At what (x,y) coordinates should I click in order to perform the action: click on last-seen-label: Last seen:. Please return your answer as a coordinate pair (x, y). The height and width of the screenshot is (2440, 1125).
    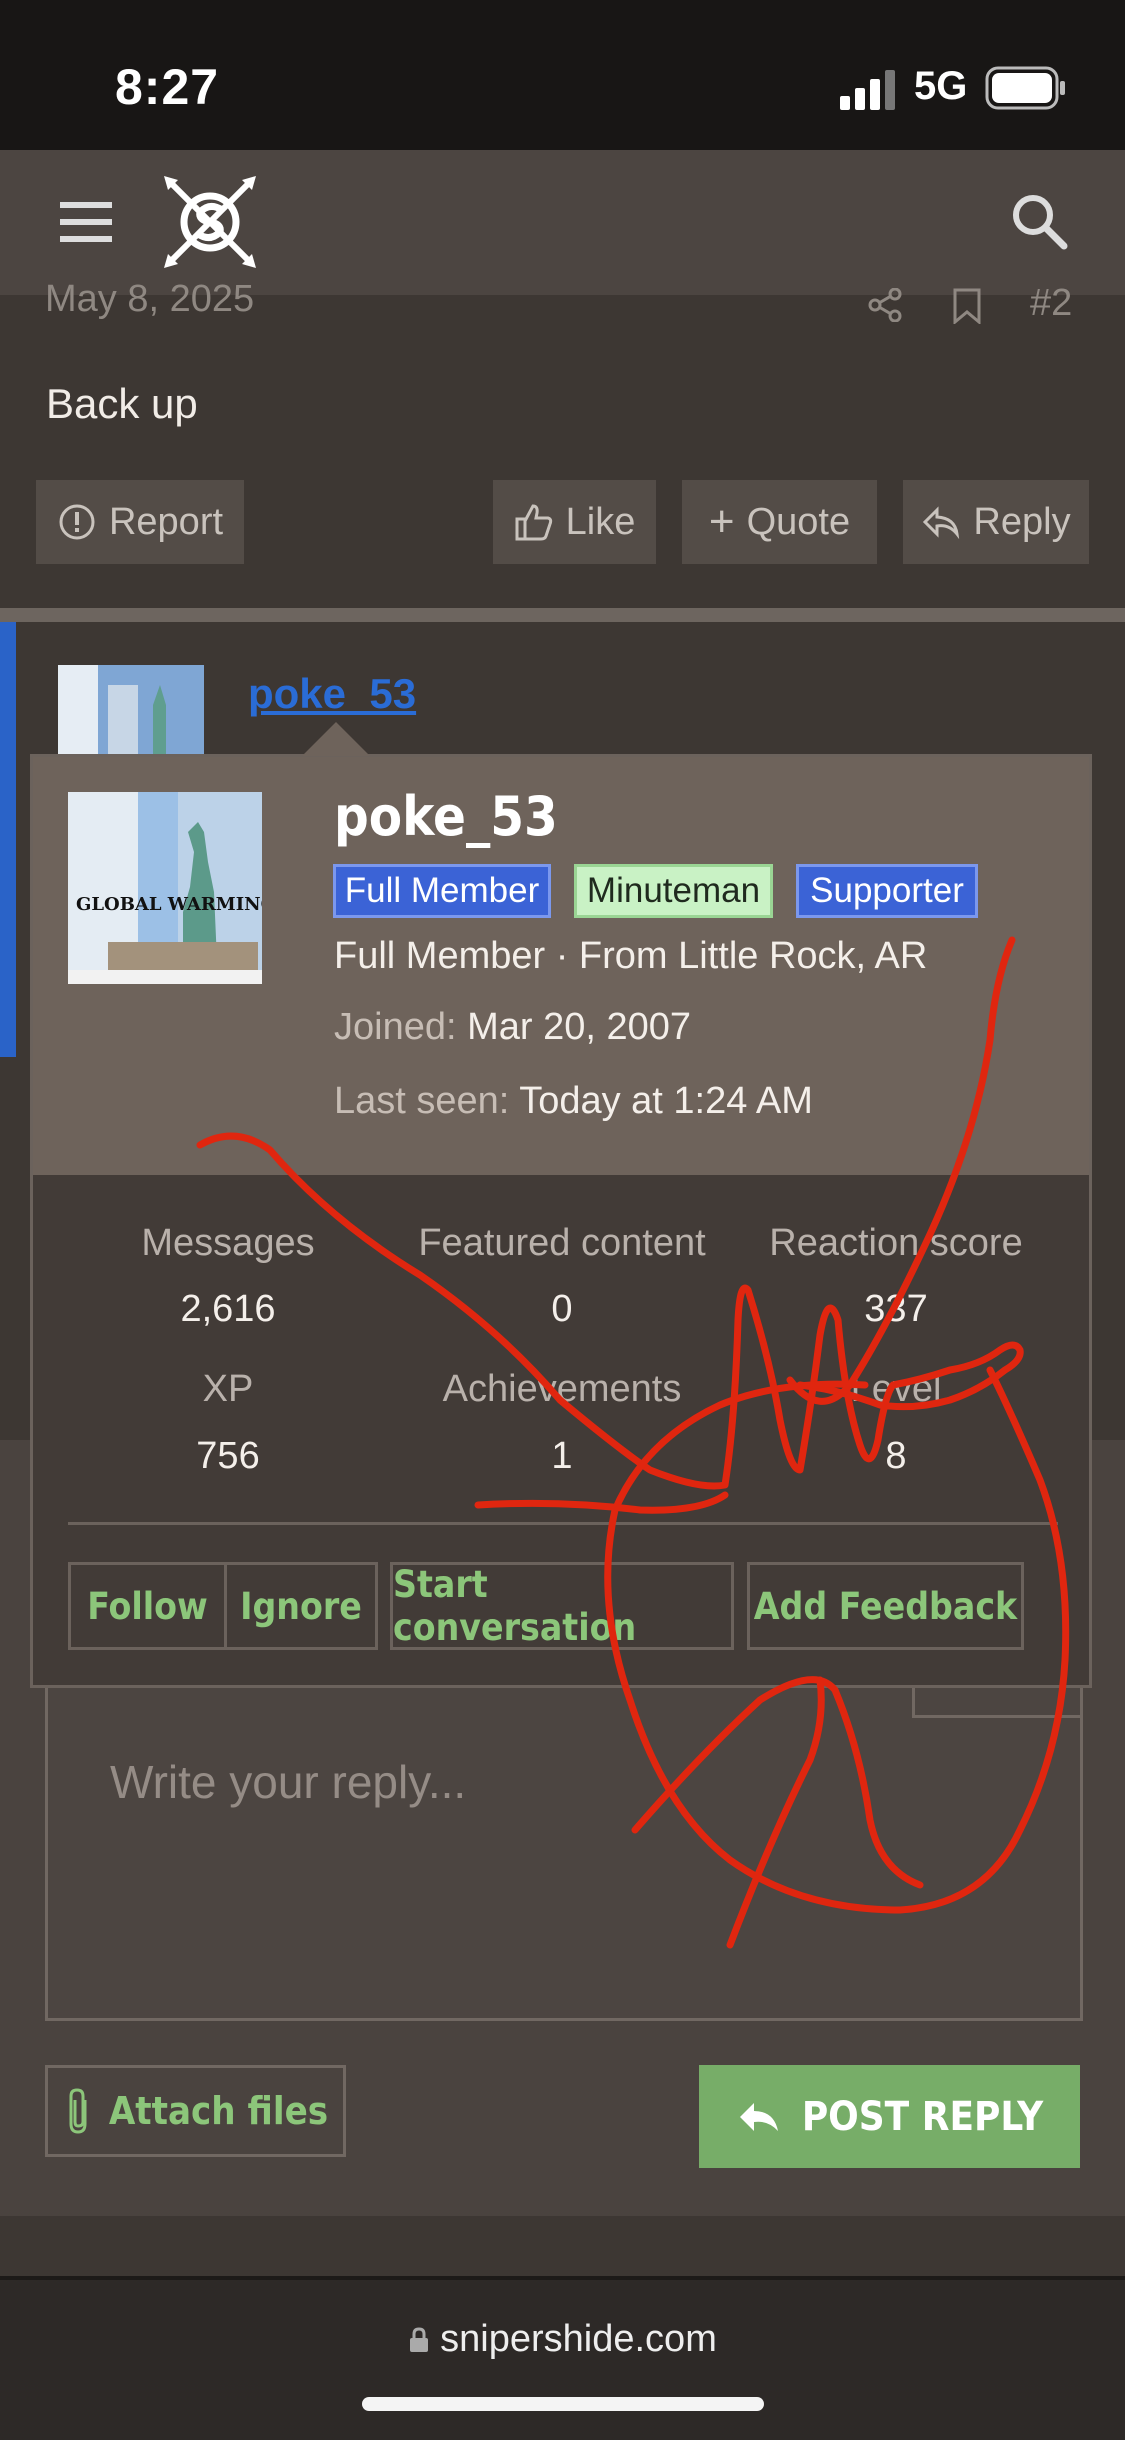
    Looking at the image, I should click on (422, 1101).